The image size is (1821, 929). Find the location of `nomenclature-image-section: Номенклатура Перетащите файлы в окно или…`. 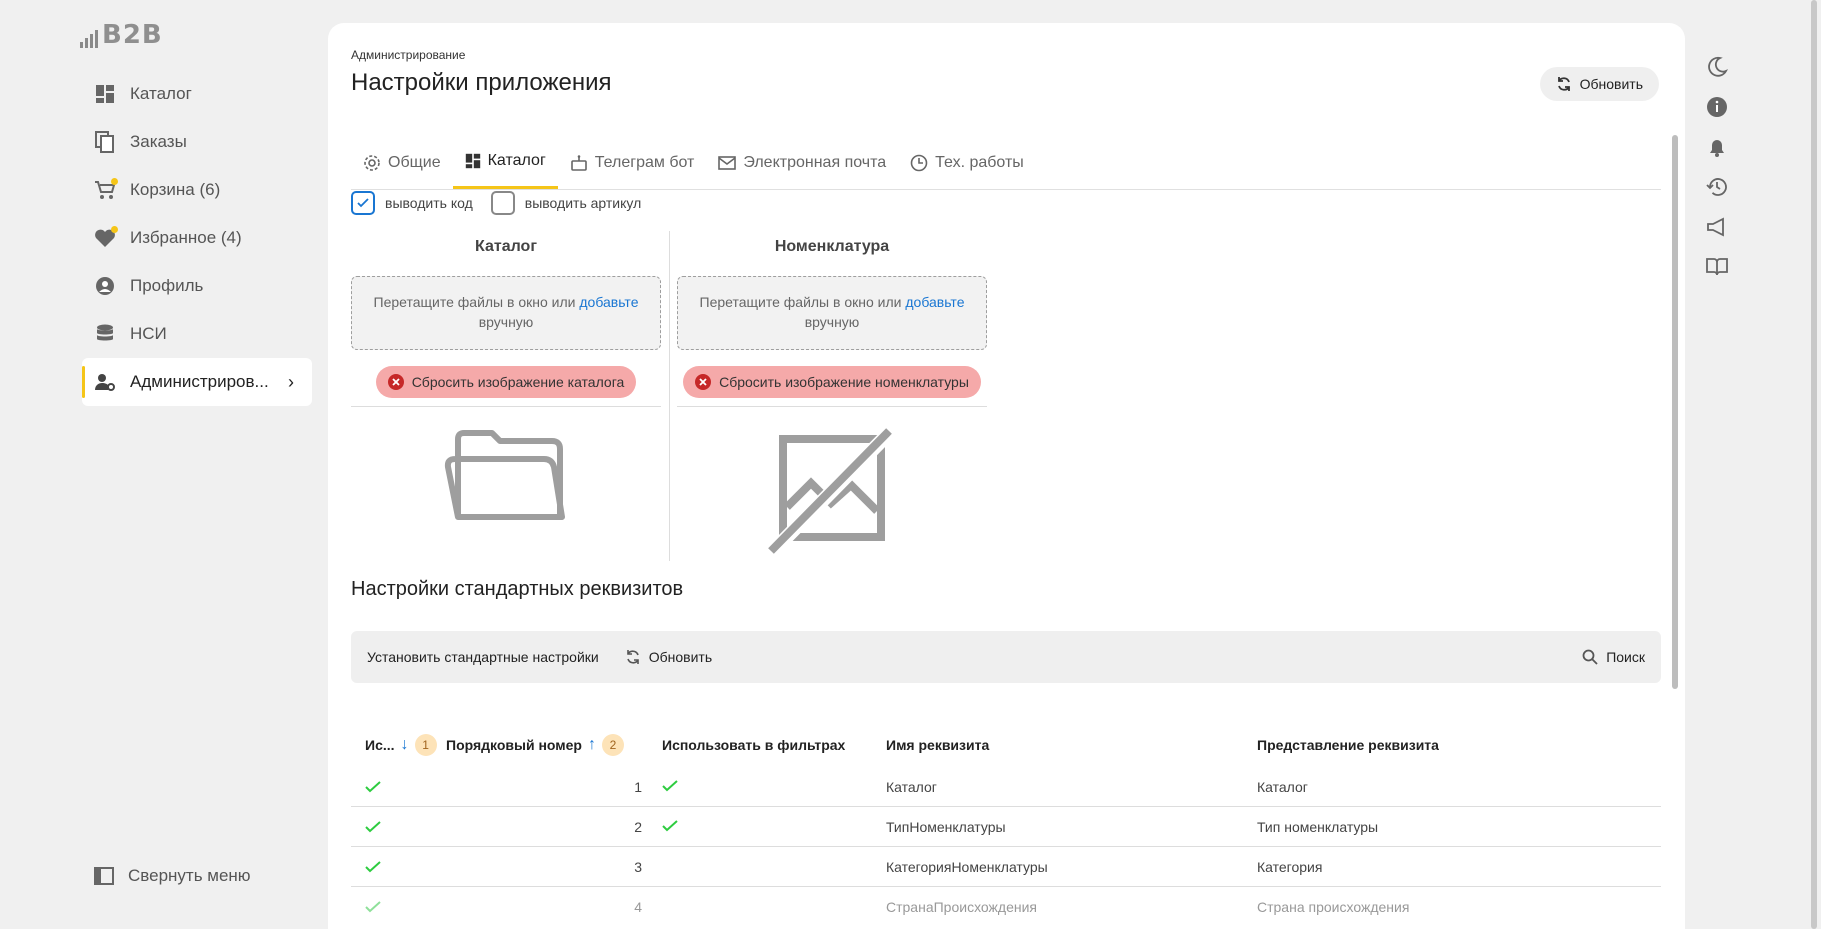

nomenclature-image-section: Номенклатура Перетащите файлы в окно или… is located at coordinates (832, 397).